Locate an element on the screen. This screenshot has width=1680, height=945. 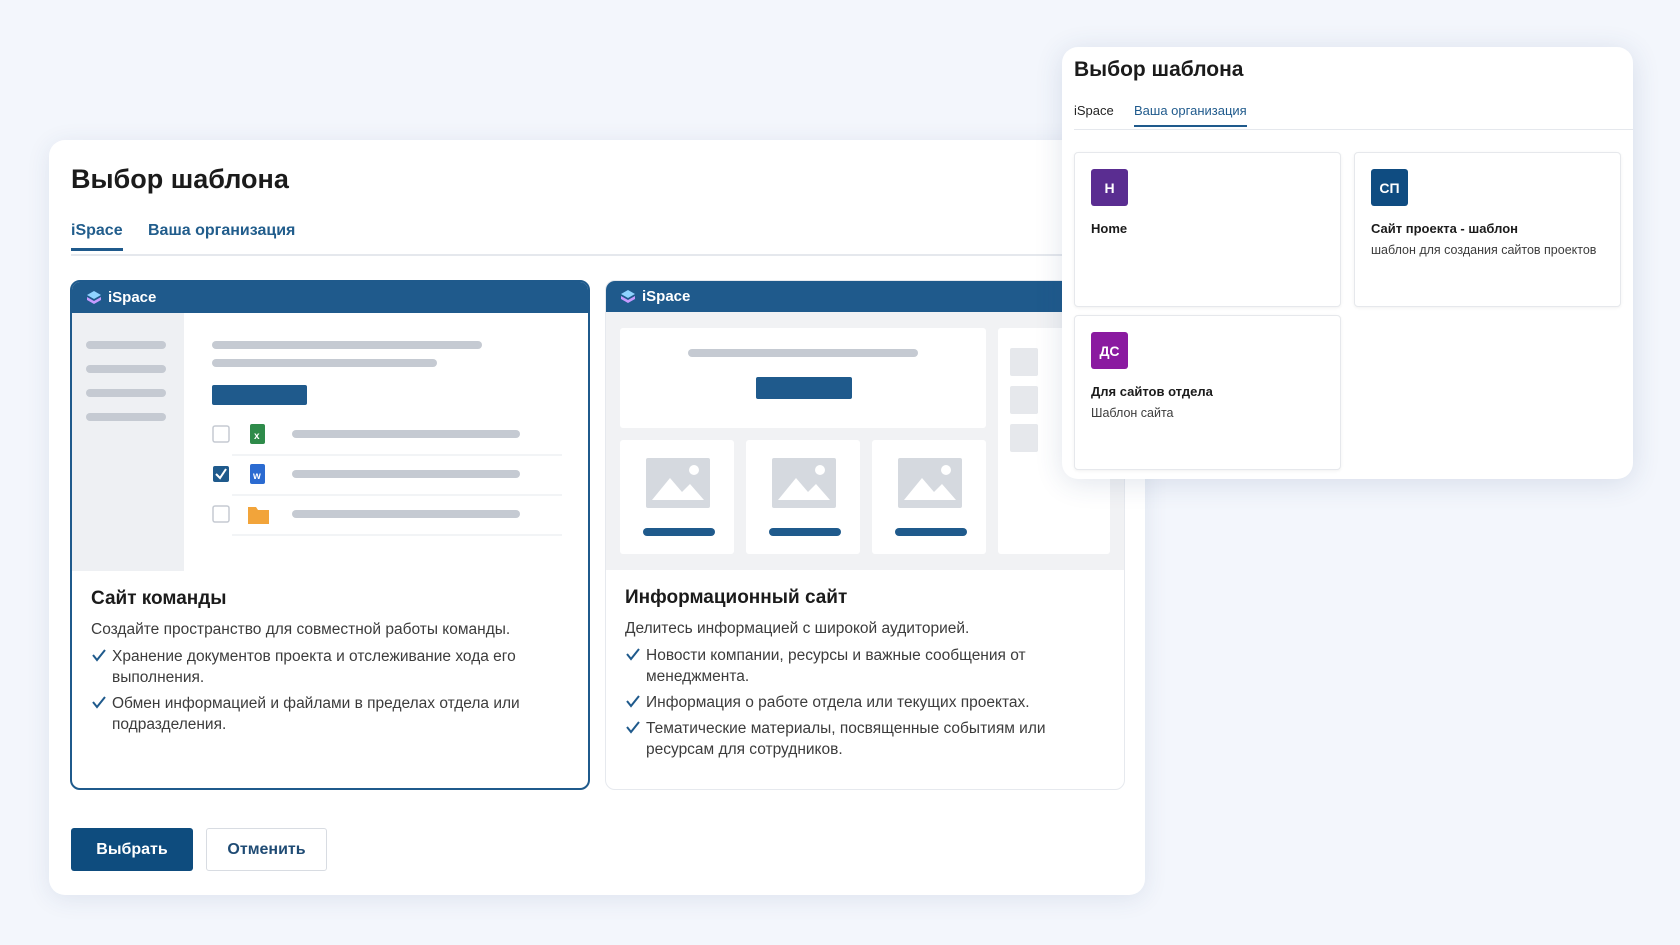
template-description: шаблон для создания сайтов проектов is located at coordinates (1484, 250).